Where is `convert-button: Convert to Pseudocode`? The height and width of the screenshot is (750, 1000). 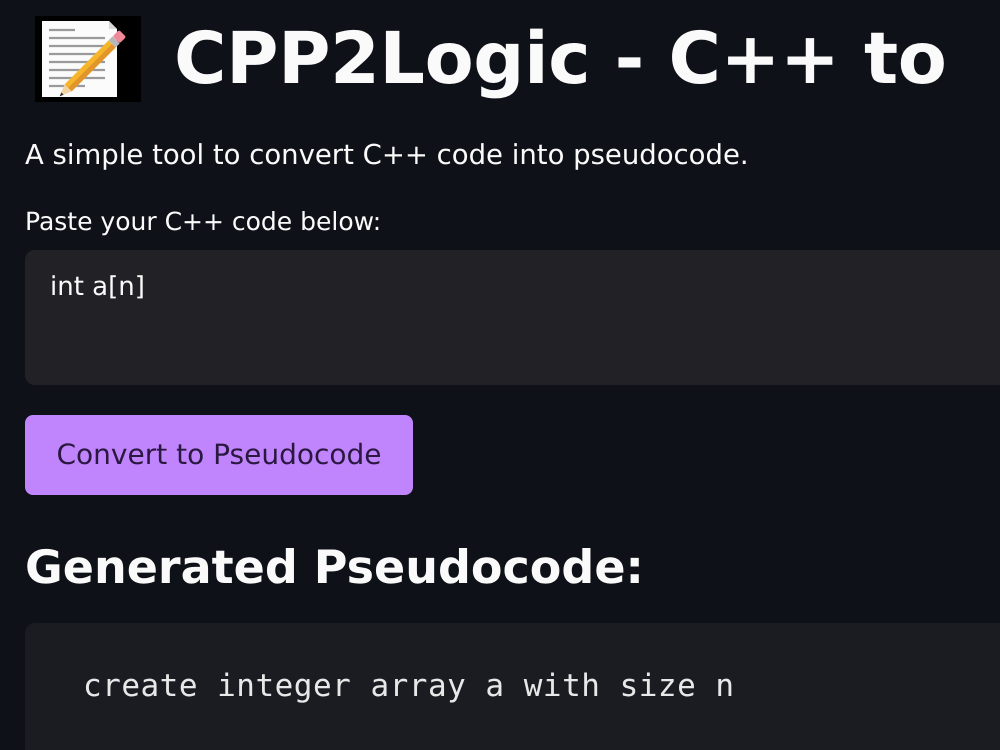
convert-button: Convert to Pseudocode is located at coordinates (219, 455).